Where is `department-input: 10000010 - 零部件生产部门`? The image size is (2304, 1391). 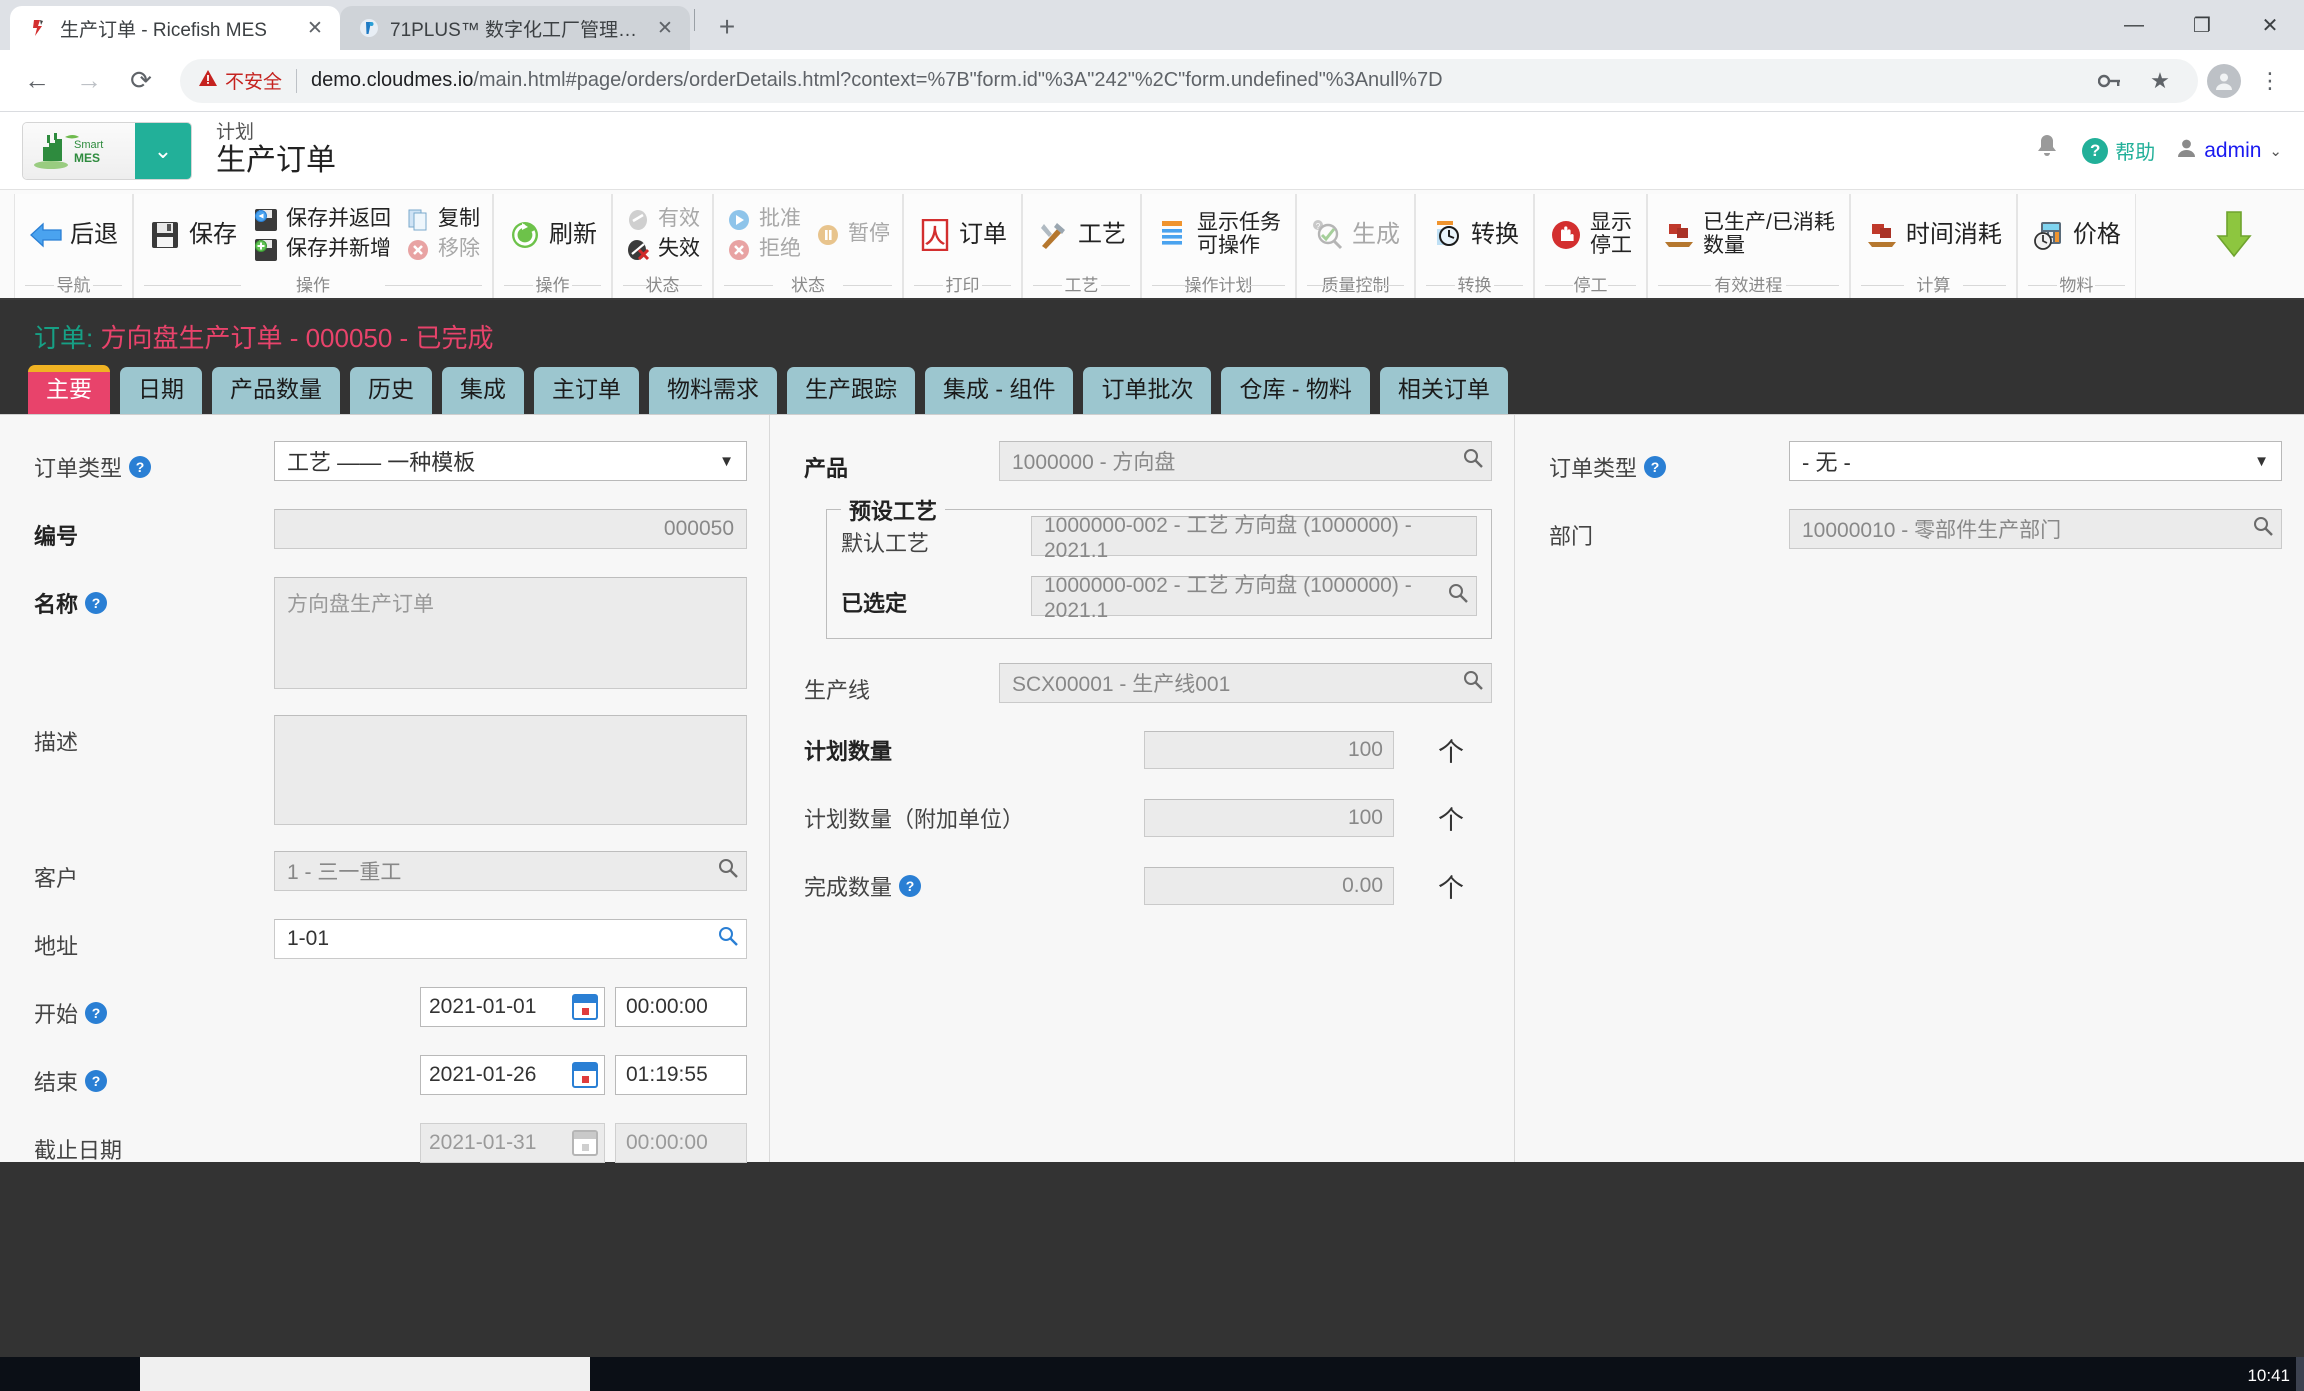
department-input: 10000010 - 零部件生产部门 is located at coordinates (2035, 529).